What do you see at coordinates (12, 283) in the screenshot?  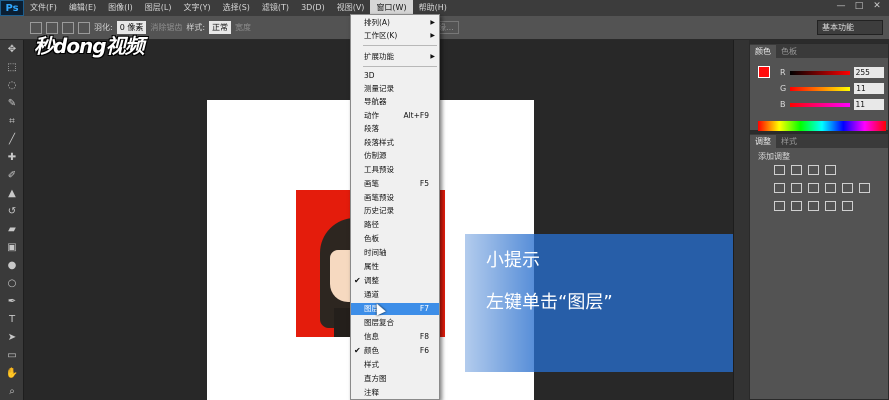 I see `dodge-tool-icon: ○` at bounding box center [12, 283].